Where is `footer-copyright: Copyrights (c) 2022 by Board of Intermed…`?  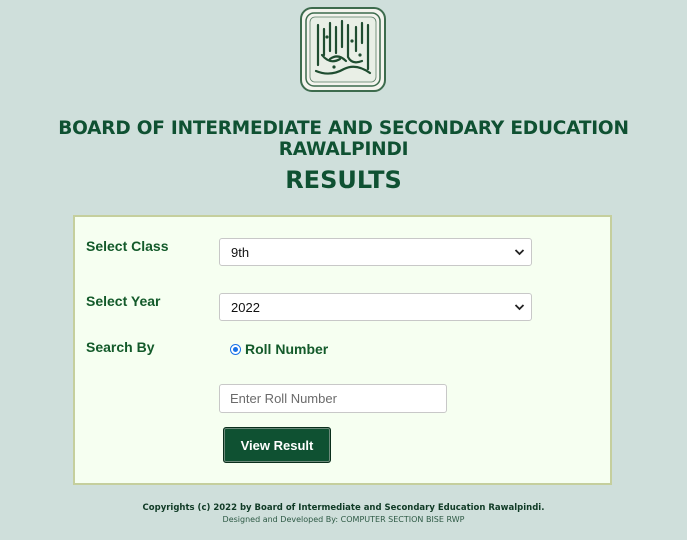 footer-copyright: Copyrights (c) 2022 by Board of Intermed… is located at coordinates (343, 508).